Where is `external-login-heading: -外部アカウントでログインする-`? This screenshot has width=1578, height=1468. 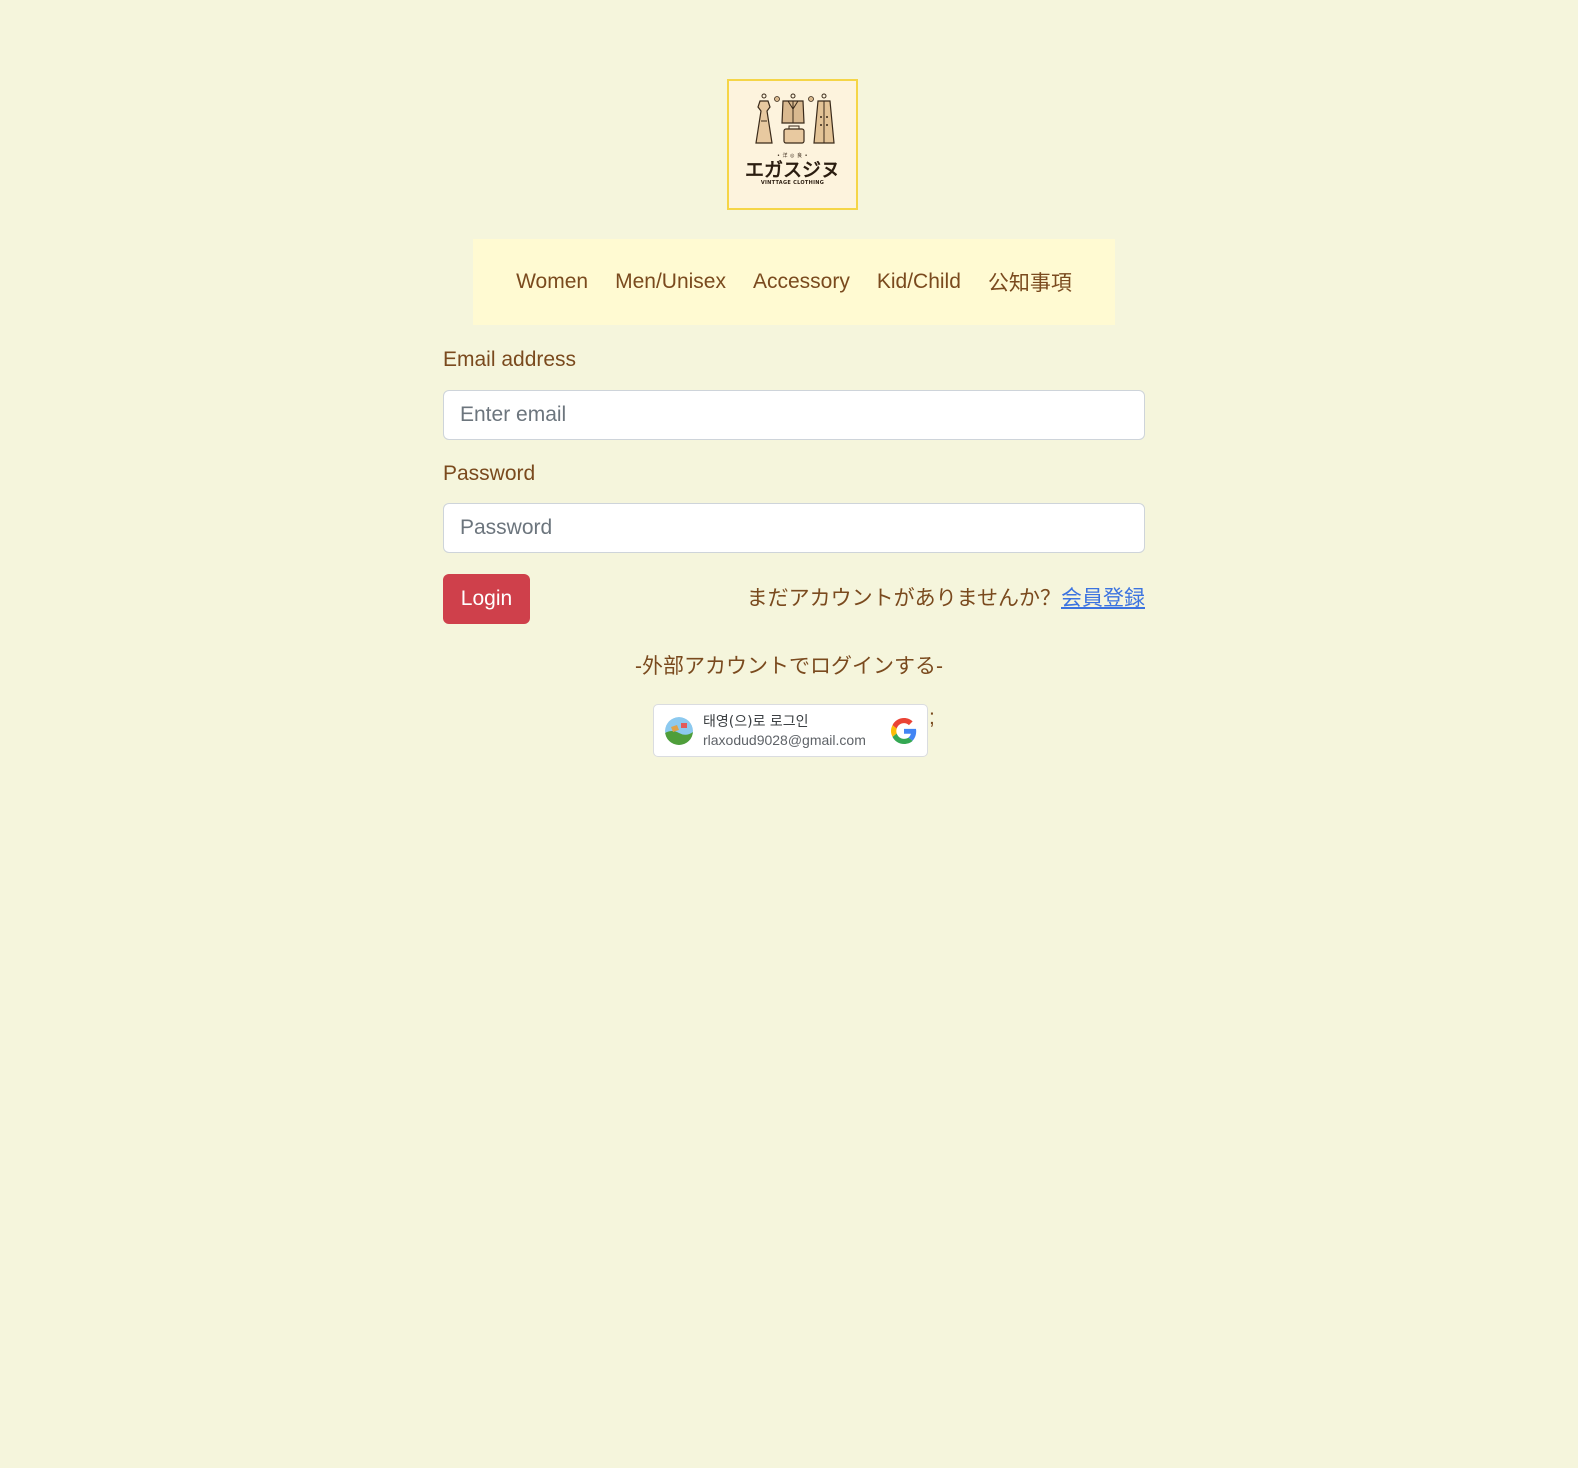
external-login-heading: -外部アカウントでログインする- is located at coordinates (789, 666).